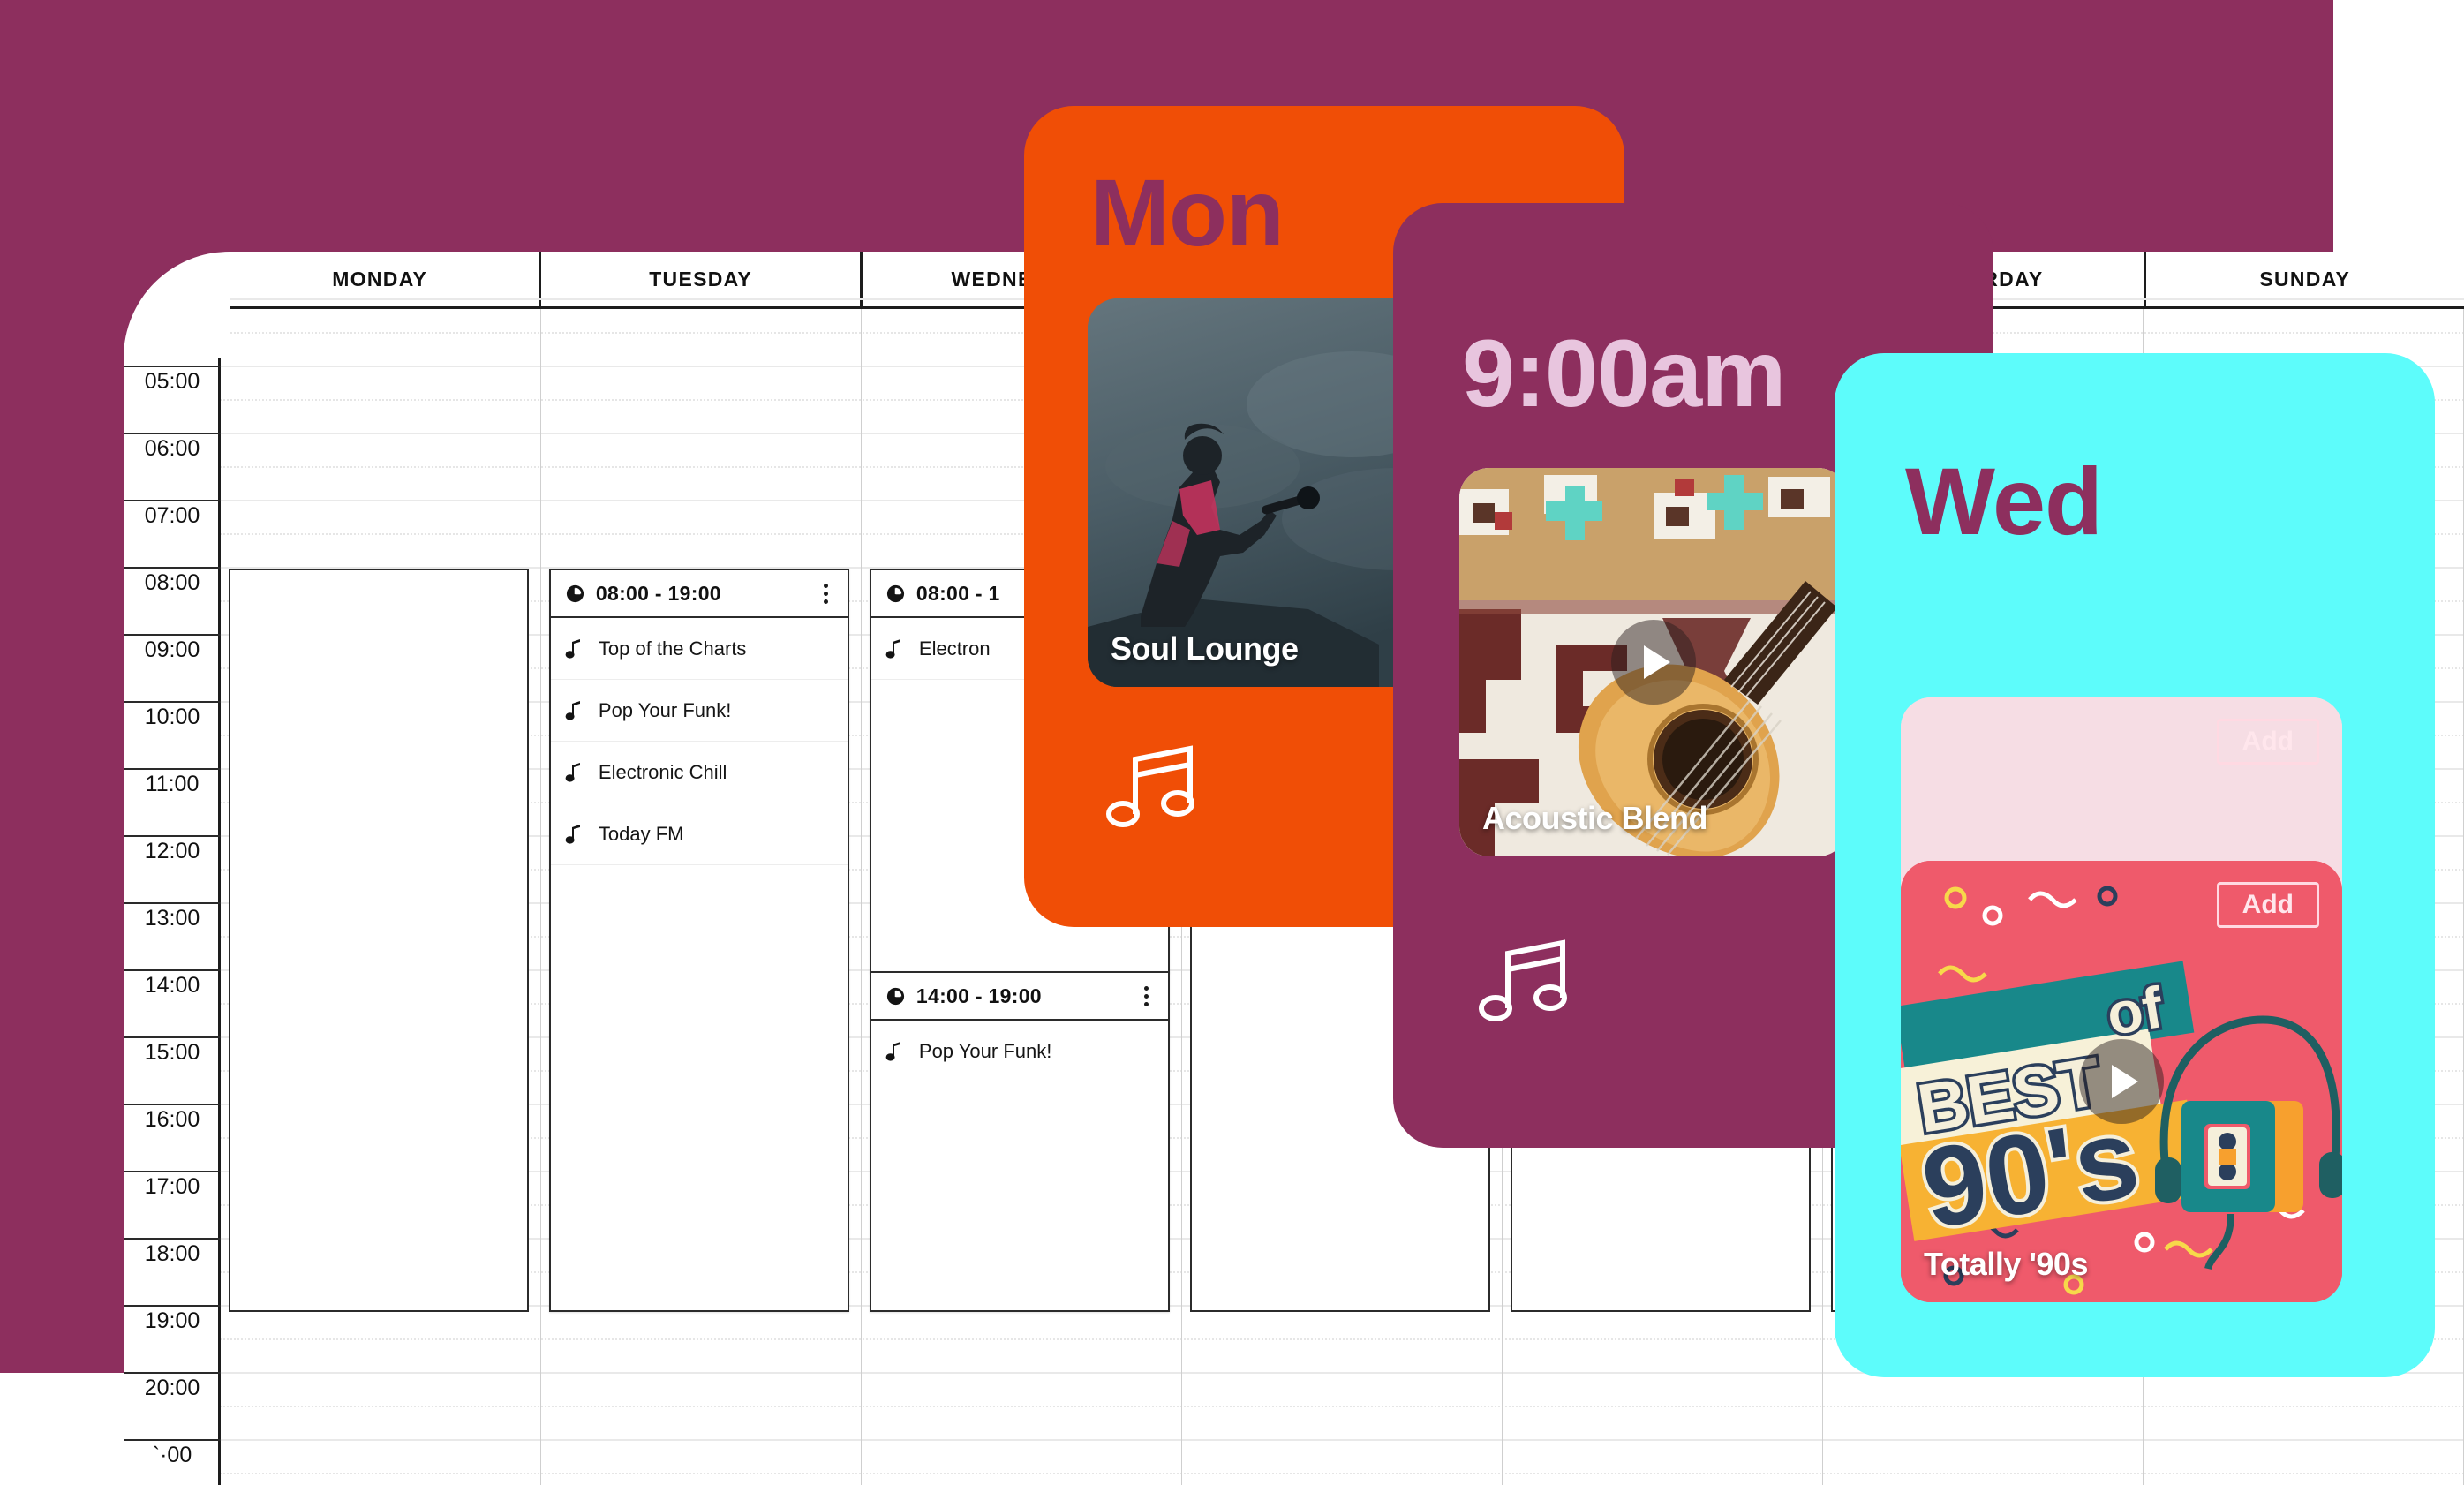  What do you see at coordinates (172, 734) in the screenshot?
I see `time-label: 10:00` at bounding box center [172, 734].